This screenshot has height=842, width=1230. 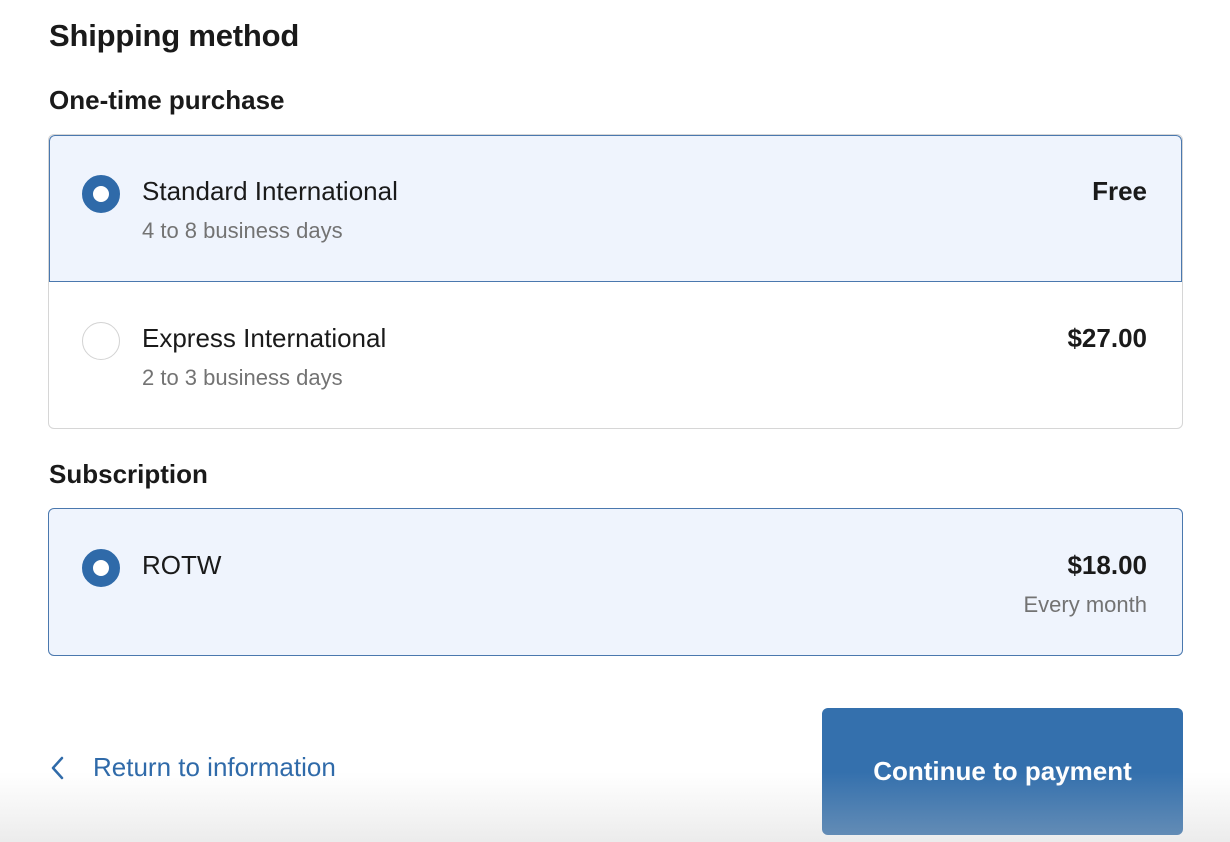 I want to click on option-billing-frequency: Every month, so click(x=1085, y=604).